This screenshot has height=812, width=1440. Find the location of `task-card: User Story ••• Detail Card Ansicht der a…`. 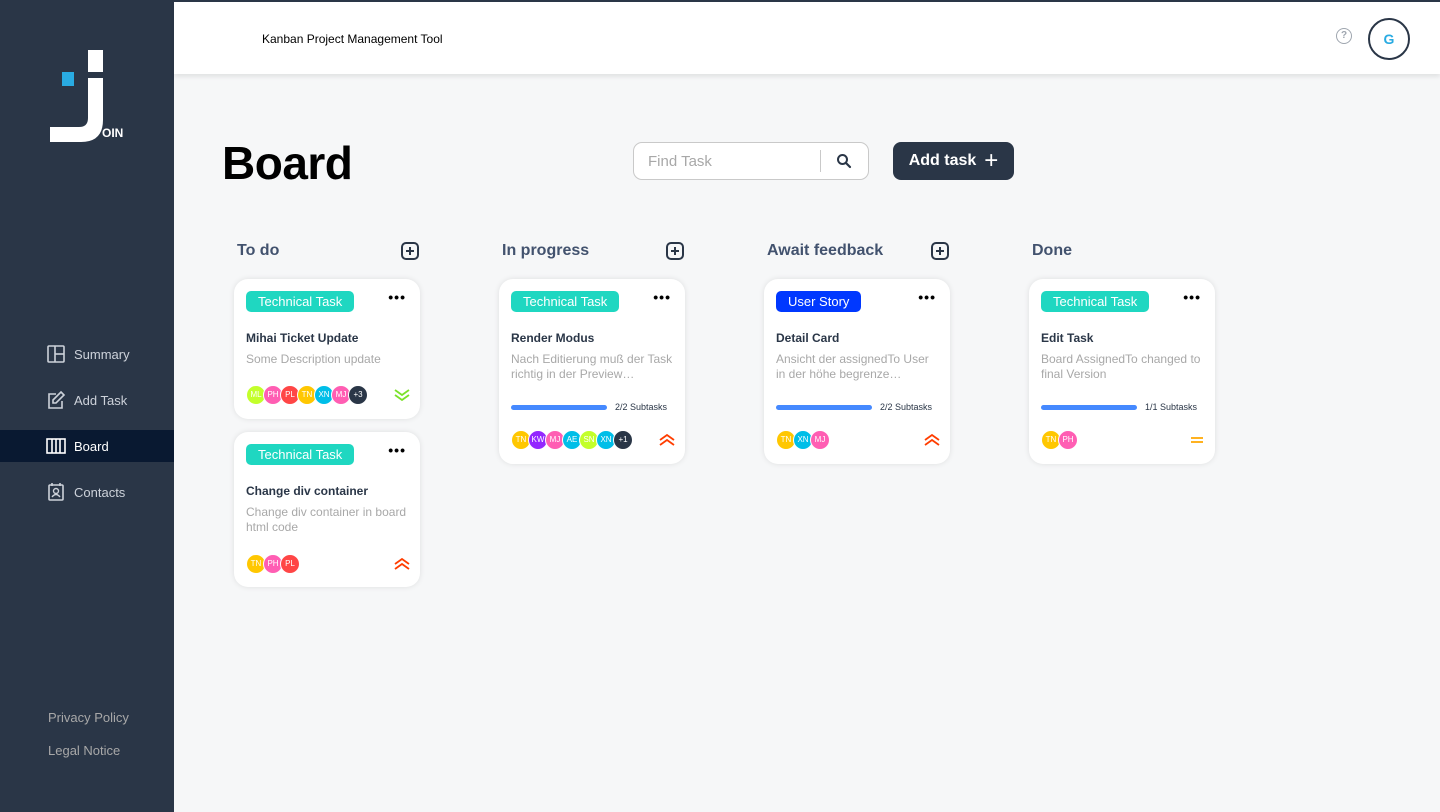

task-card: User Story ••• Detail Card Ansicht der a… is located at coordinates (857, 371).